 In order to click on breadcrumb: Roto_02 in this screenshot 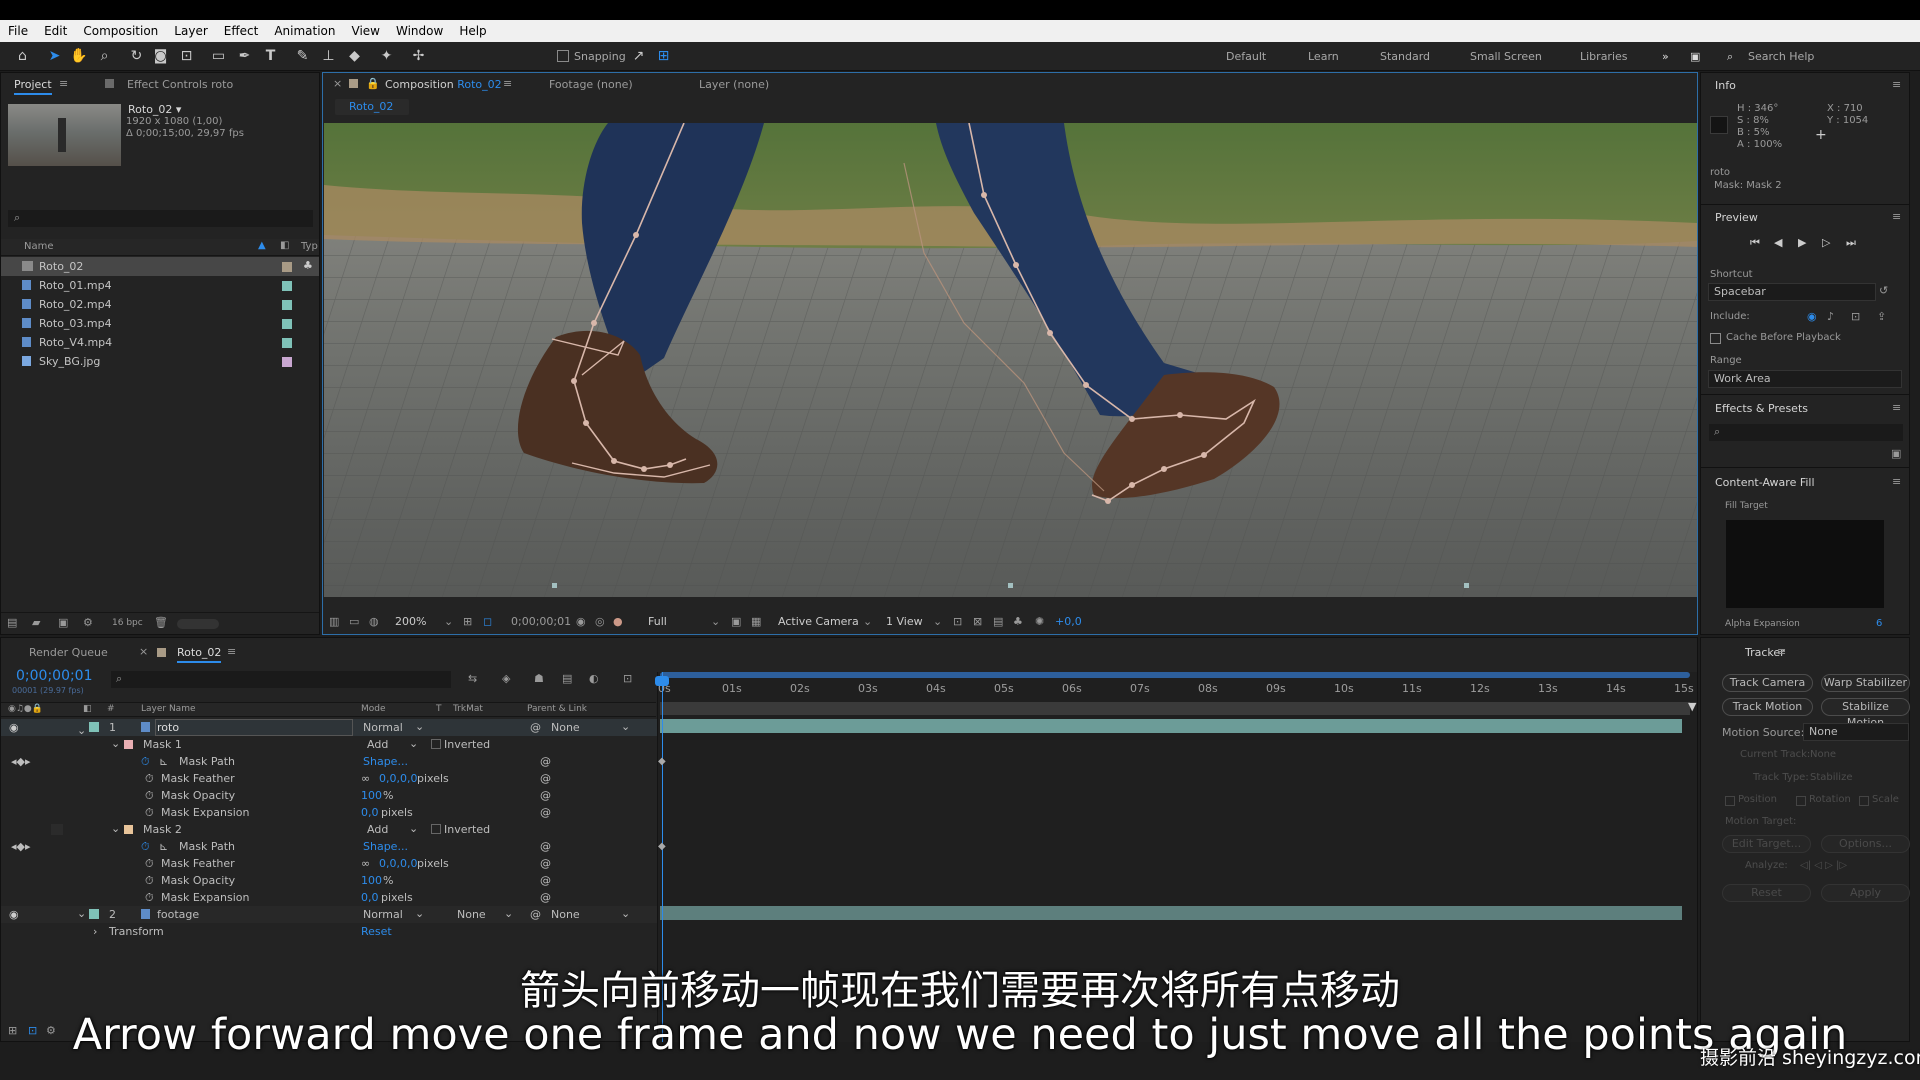, I will do `click(372, 107)`.